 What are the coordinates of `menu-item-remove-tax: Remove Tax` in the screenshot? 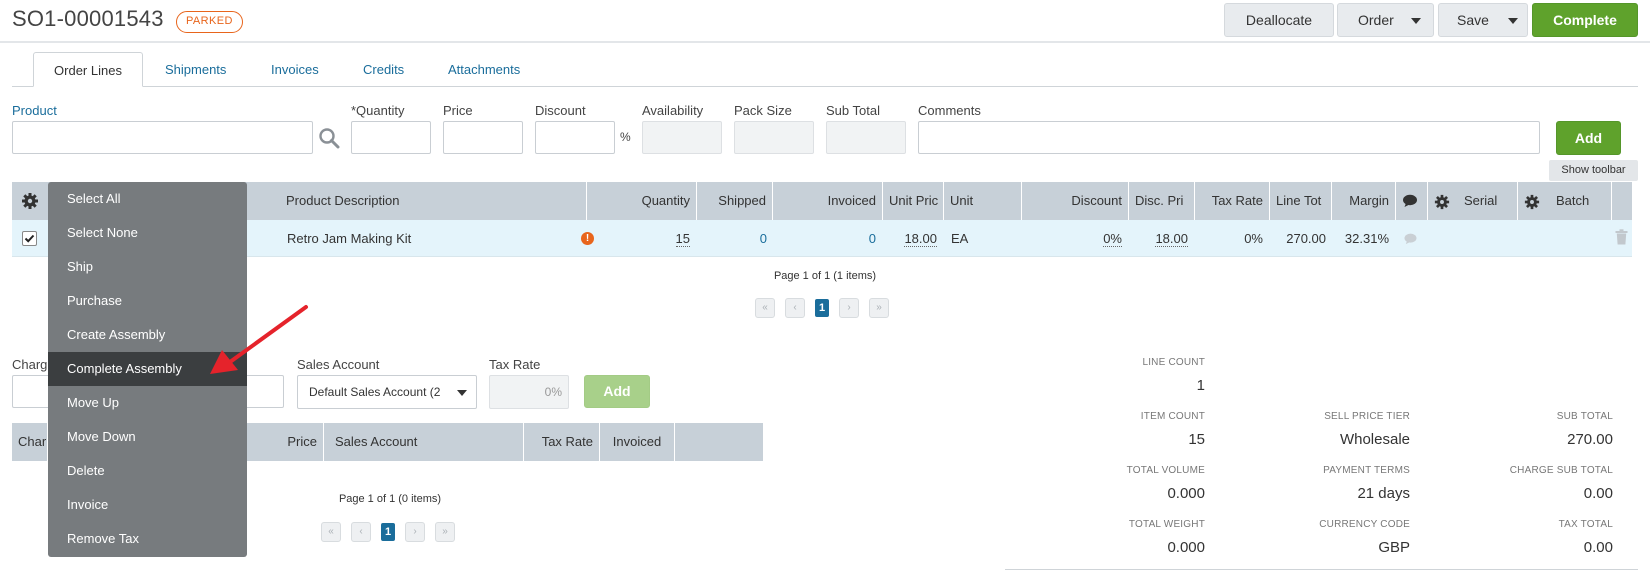 It's located at (147, 539).